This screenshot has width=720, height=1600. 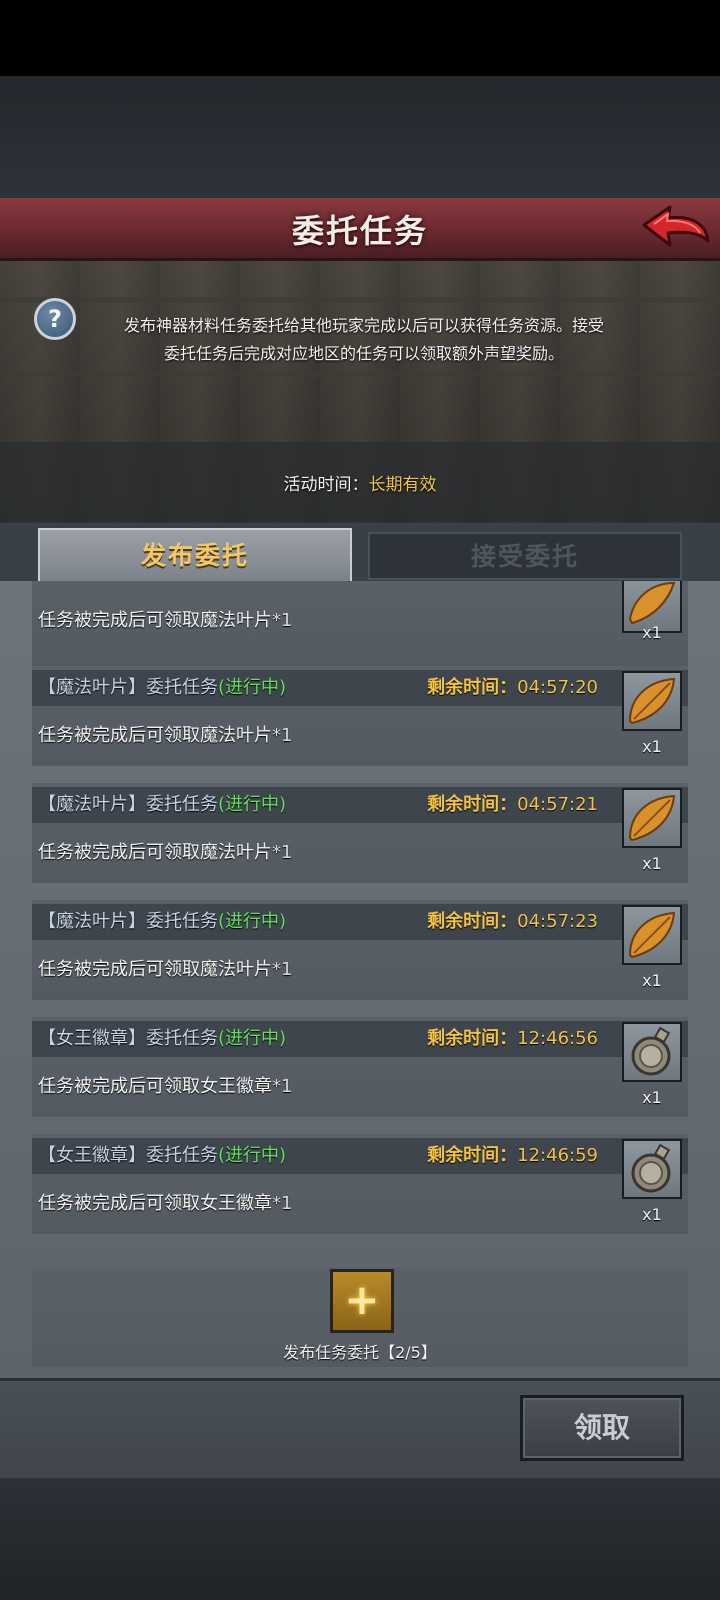 What do you see at coordinates (360, 805) in the screenshot?
I see `task-header: 【魔法叶片】委托任务(进行中) 剩余时间：04:57:21` at bounding box center [360, 805].